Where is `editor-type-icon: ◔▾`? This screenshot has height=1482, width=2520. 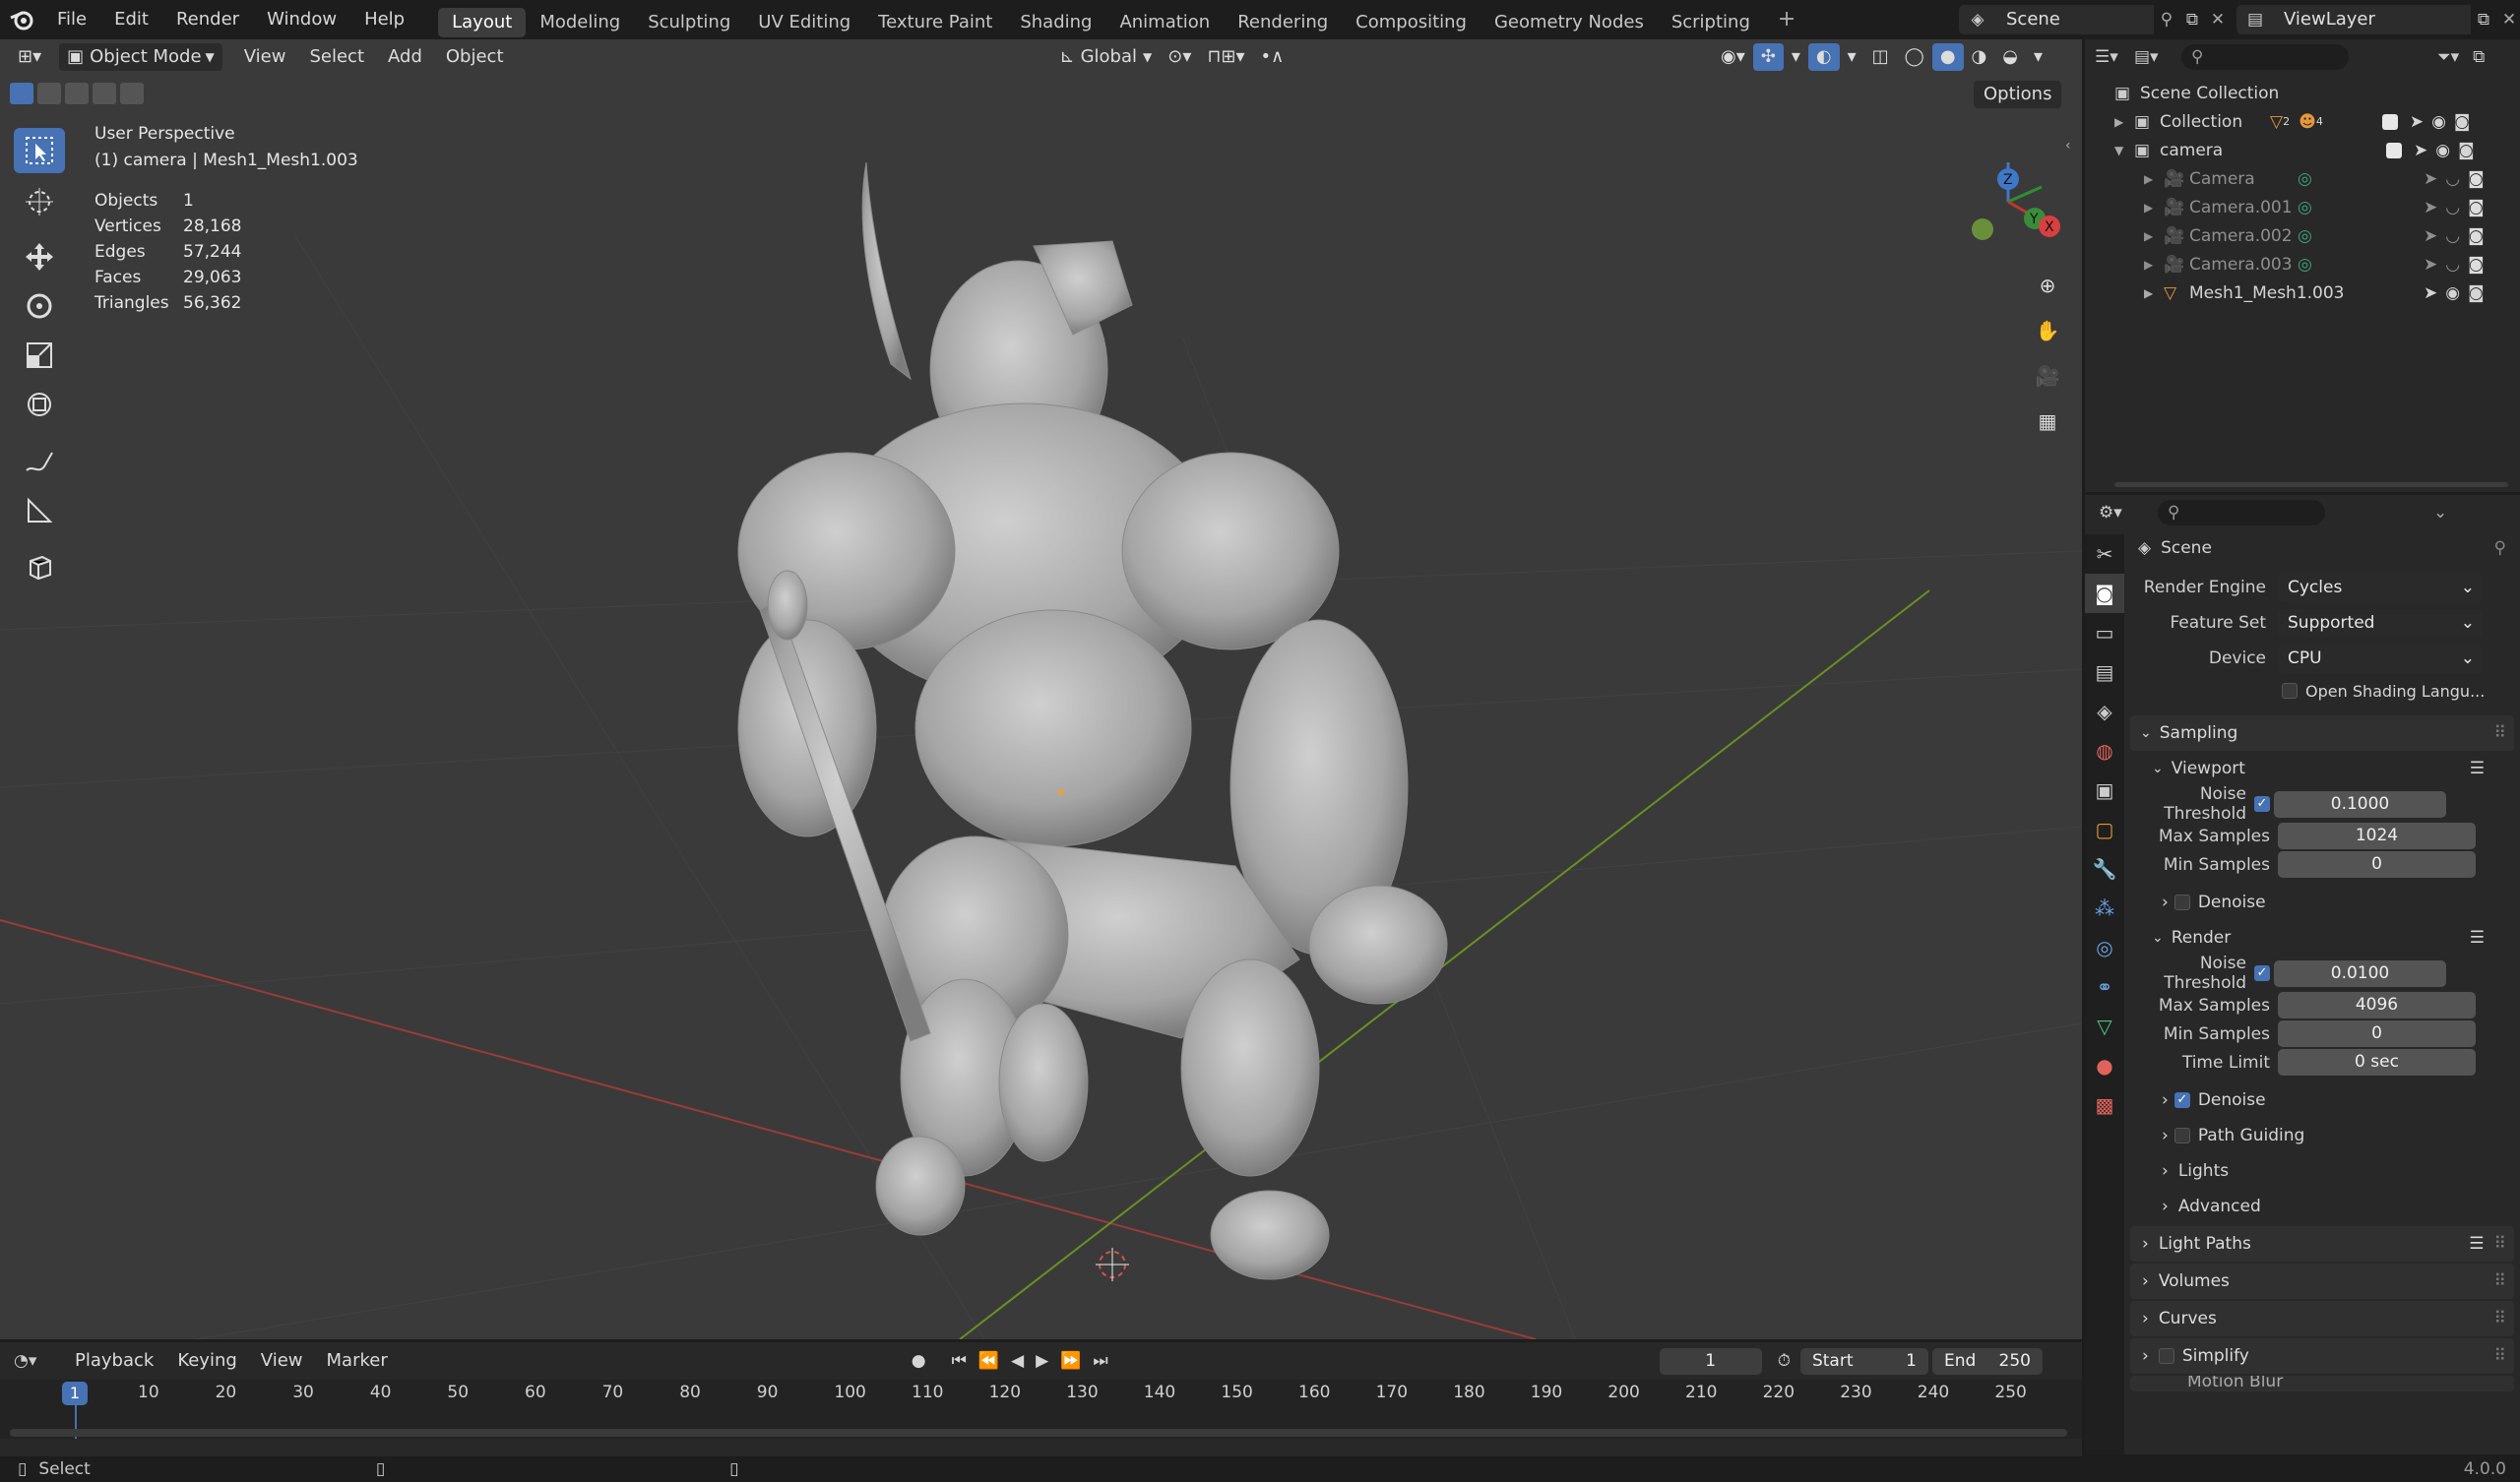 editor-type-icon: ◔▾ is located at coordinates (38, 1361).